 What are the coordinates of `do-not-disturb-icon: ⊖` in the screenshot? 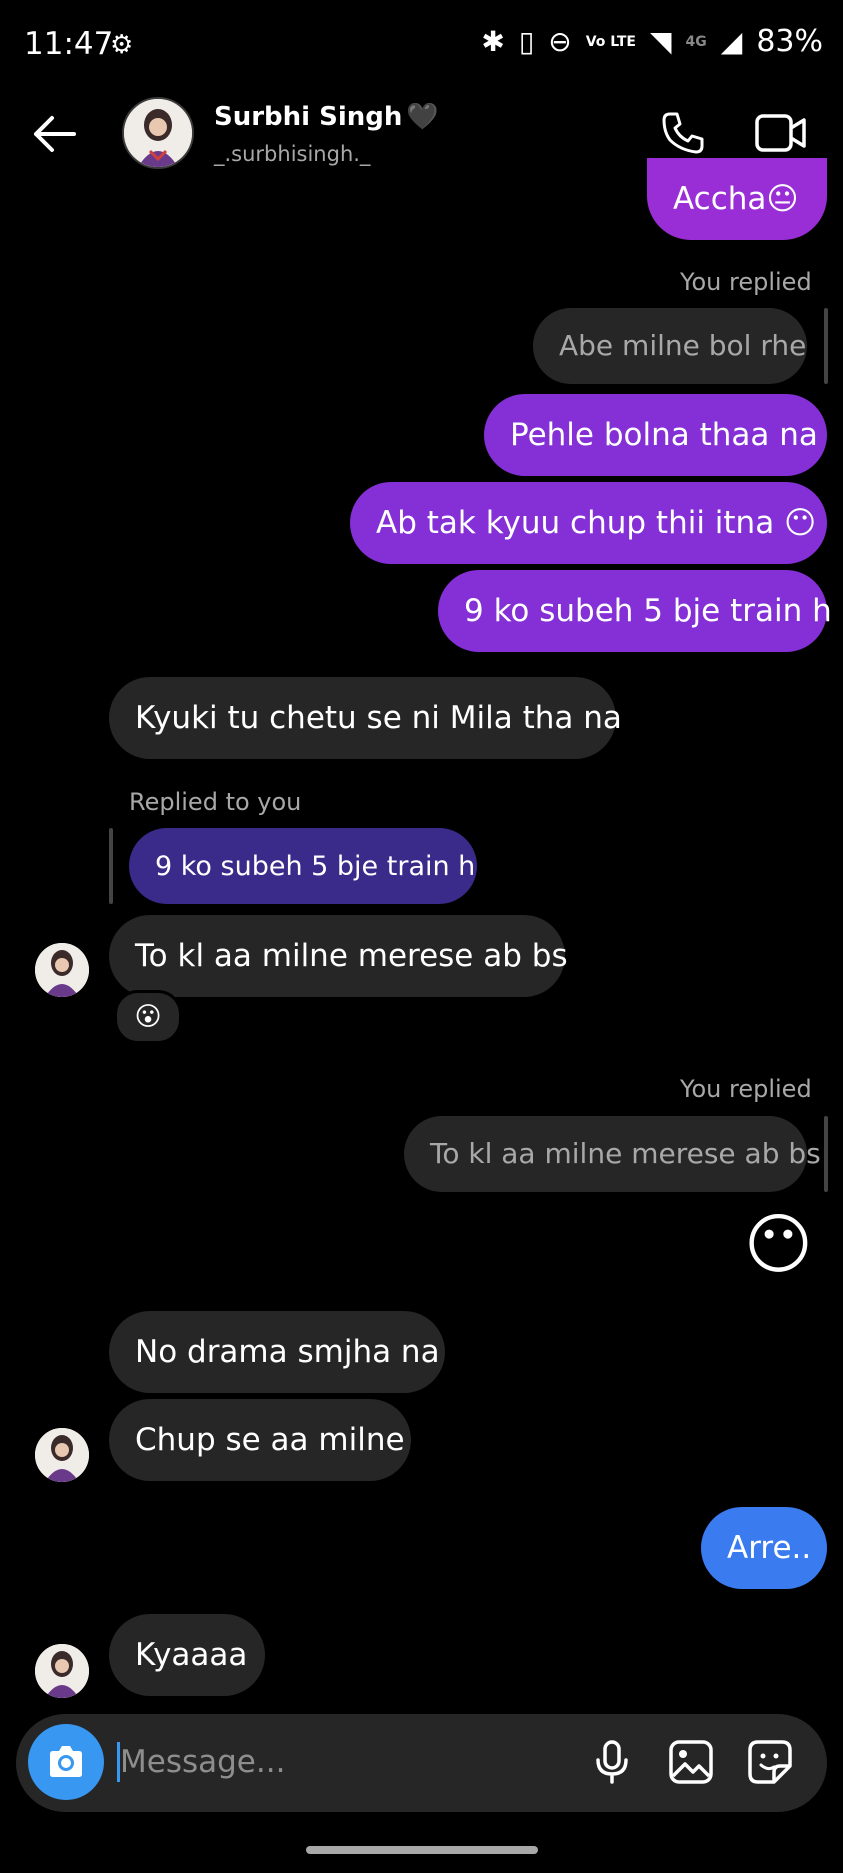 It's located at (560, 41).